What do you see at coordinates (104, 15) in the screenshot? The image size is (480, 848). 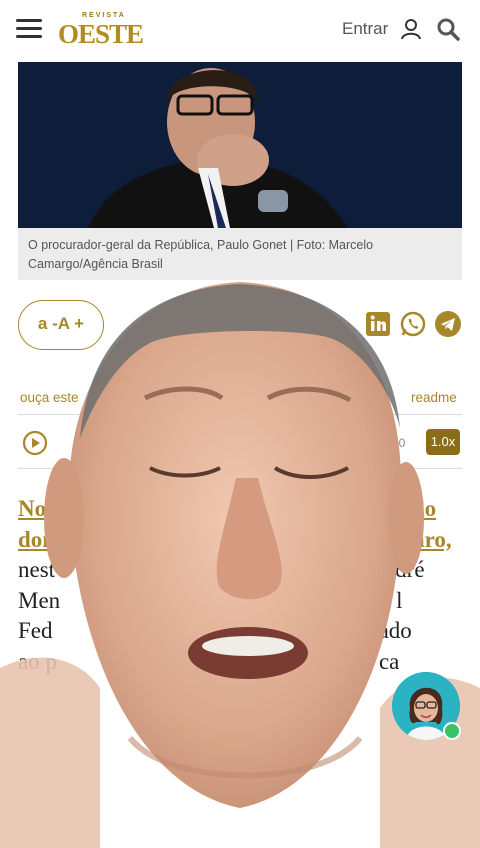 I see `logo-small-text: REVISTA` at bounding box center [104, 15].